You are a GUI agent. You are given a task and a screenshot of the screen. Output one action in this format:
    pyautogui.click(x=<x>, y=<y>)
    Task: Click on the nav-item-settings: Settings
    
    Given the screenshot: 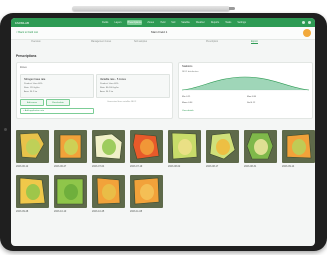 What is the action you would take?
    pyautogui.click(x=241, y=22)
    